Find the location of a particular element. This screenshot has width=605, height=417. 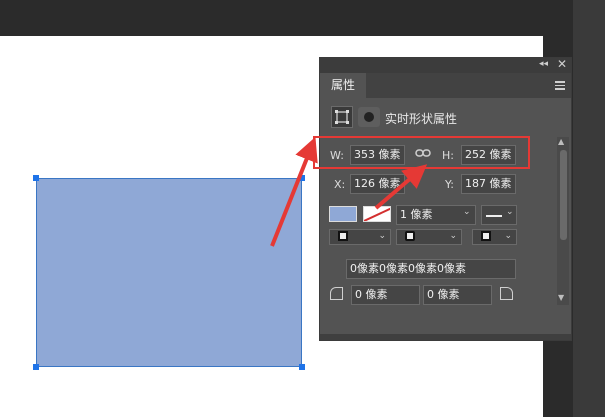

panel-header is located at coordinates (445, 65).